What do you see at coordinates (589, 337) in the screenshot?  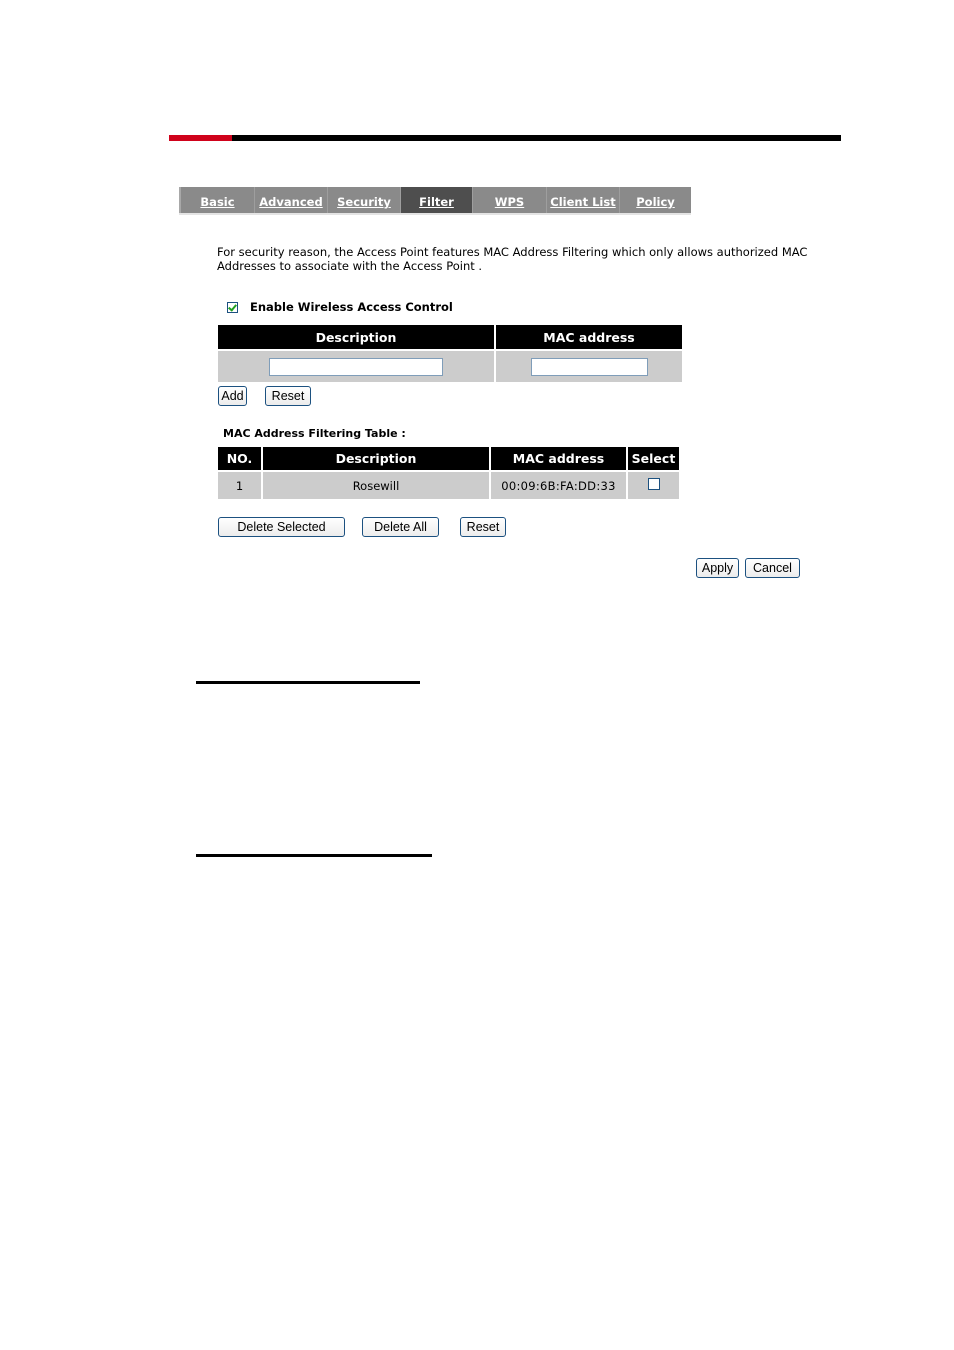 I see `add-mac-header: MAC address` at bounding box center [589, 337].